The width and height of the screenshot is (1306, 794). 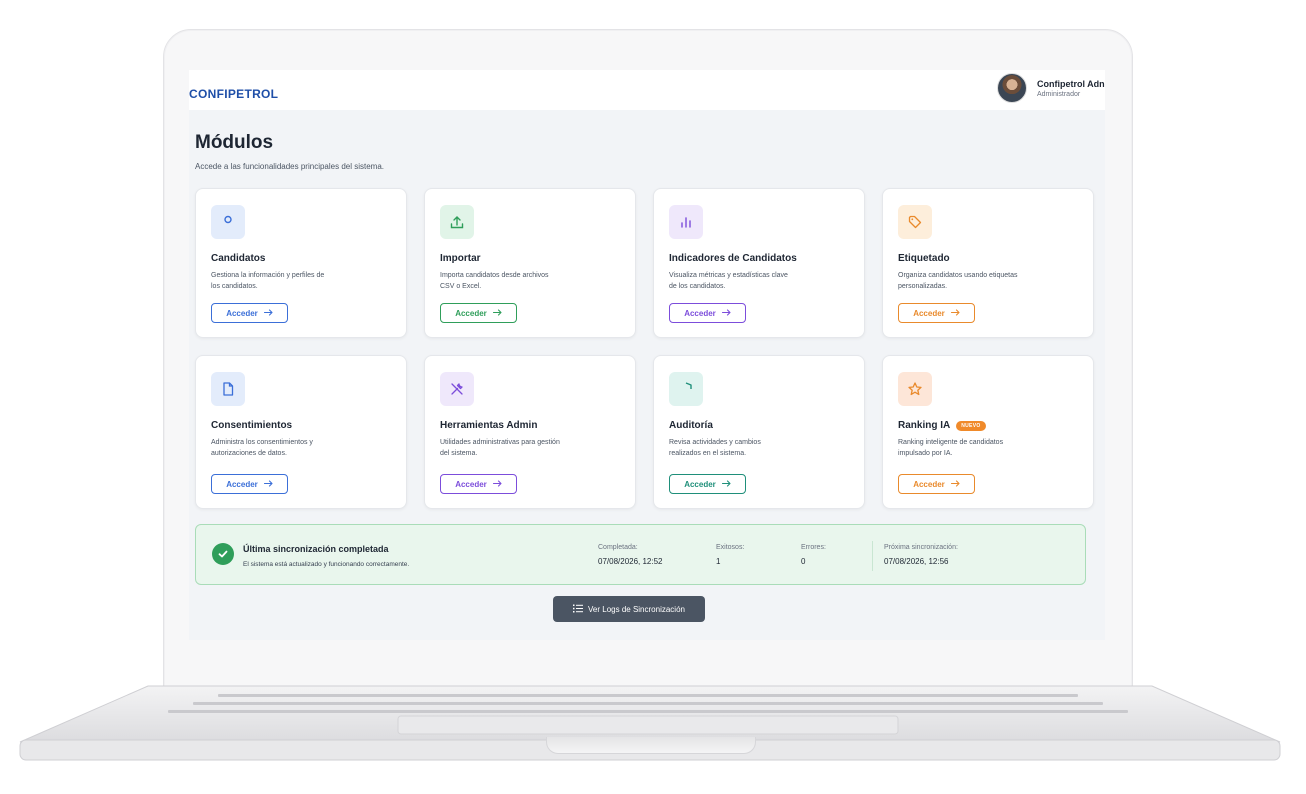 I want to click on sync-next-label: Próxima sincronización:, so click(x=921, y=547).